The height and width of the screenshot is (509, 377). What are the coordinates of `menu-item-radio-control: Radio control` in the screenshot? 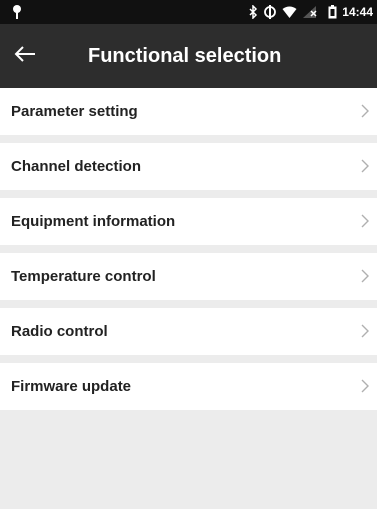 It's located at (188, 331).